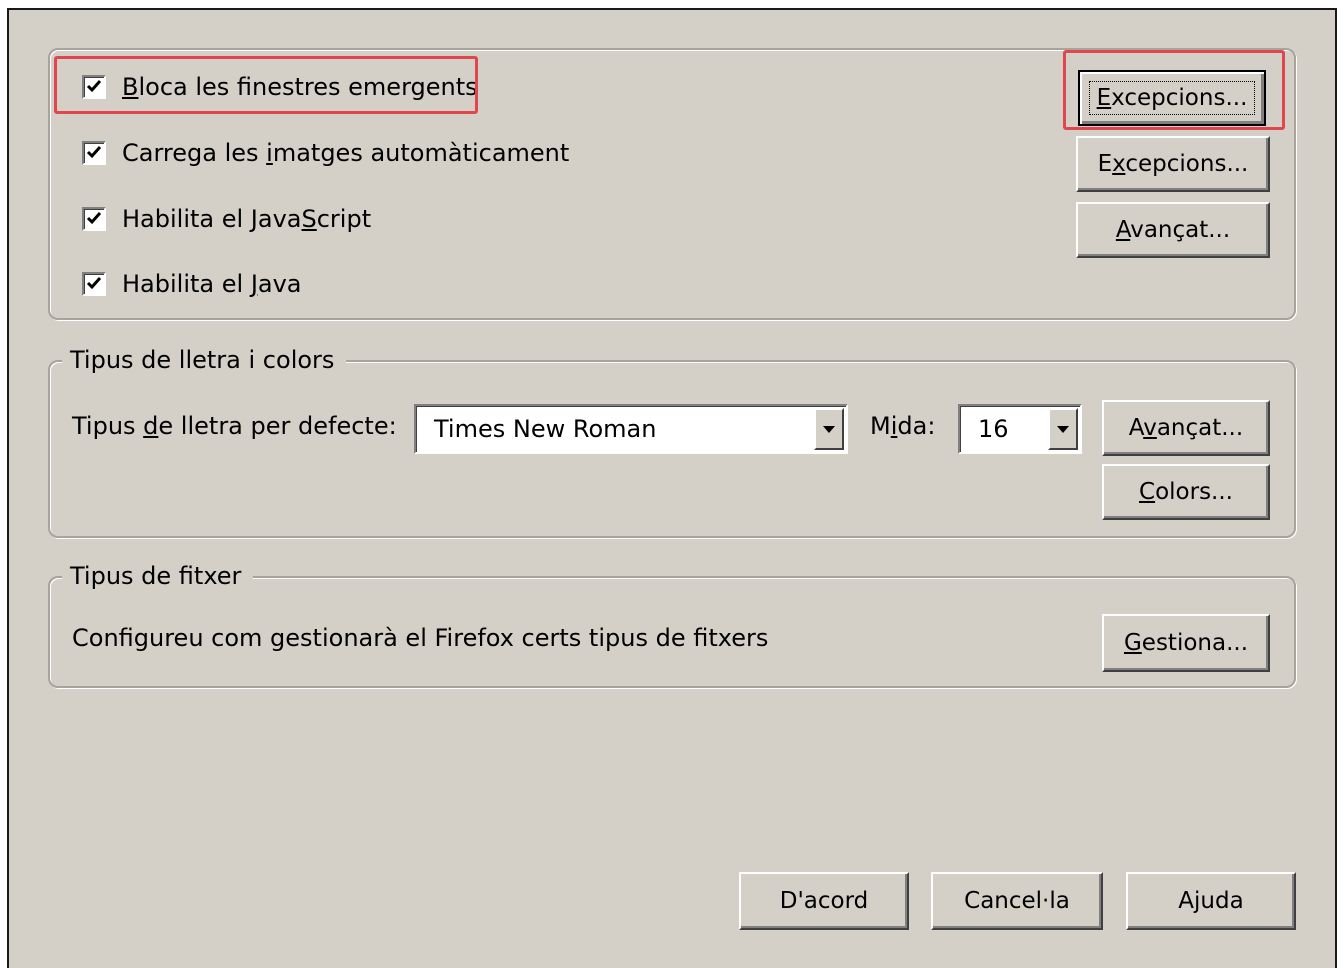  Describe the element at coordinates (346, 153) in the screenshot. I see `checkbox-label: Carrega les imatges automàticament` at that location.